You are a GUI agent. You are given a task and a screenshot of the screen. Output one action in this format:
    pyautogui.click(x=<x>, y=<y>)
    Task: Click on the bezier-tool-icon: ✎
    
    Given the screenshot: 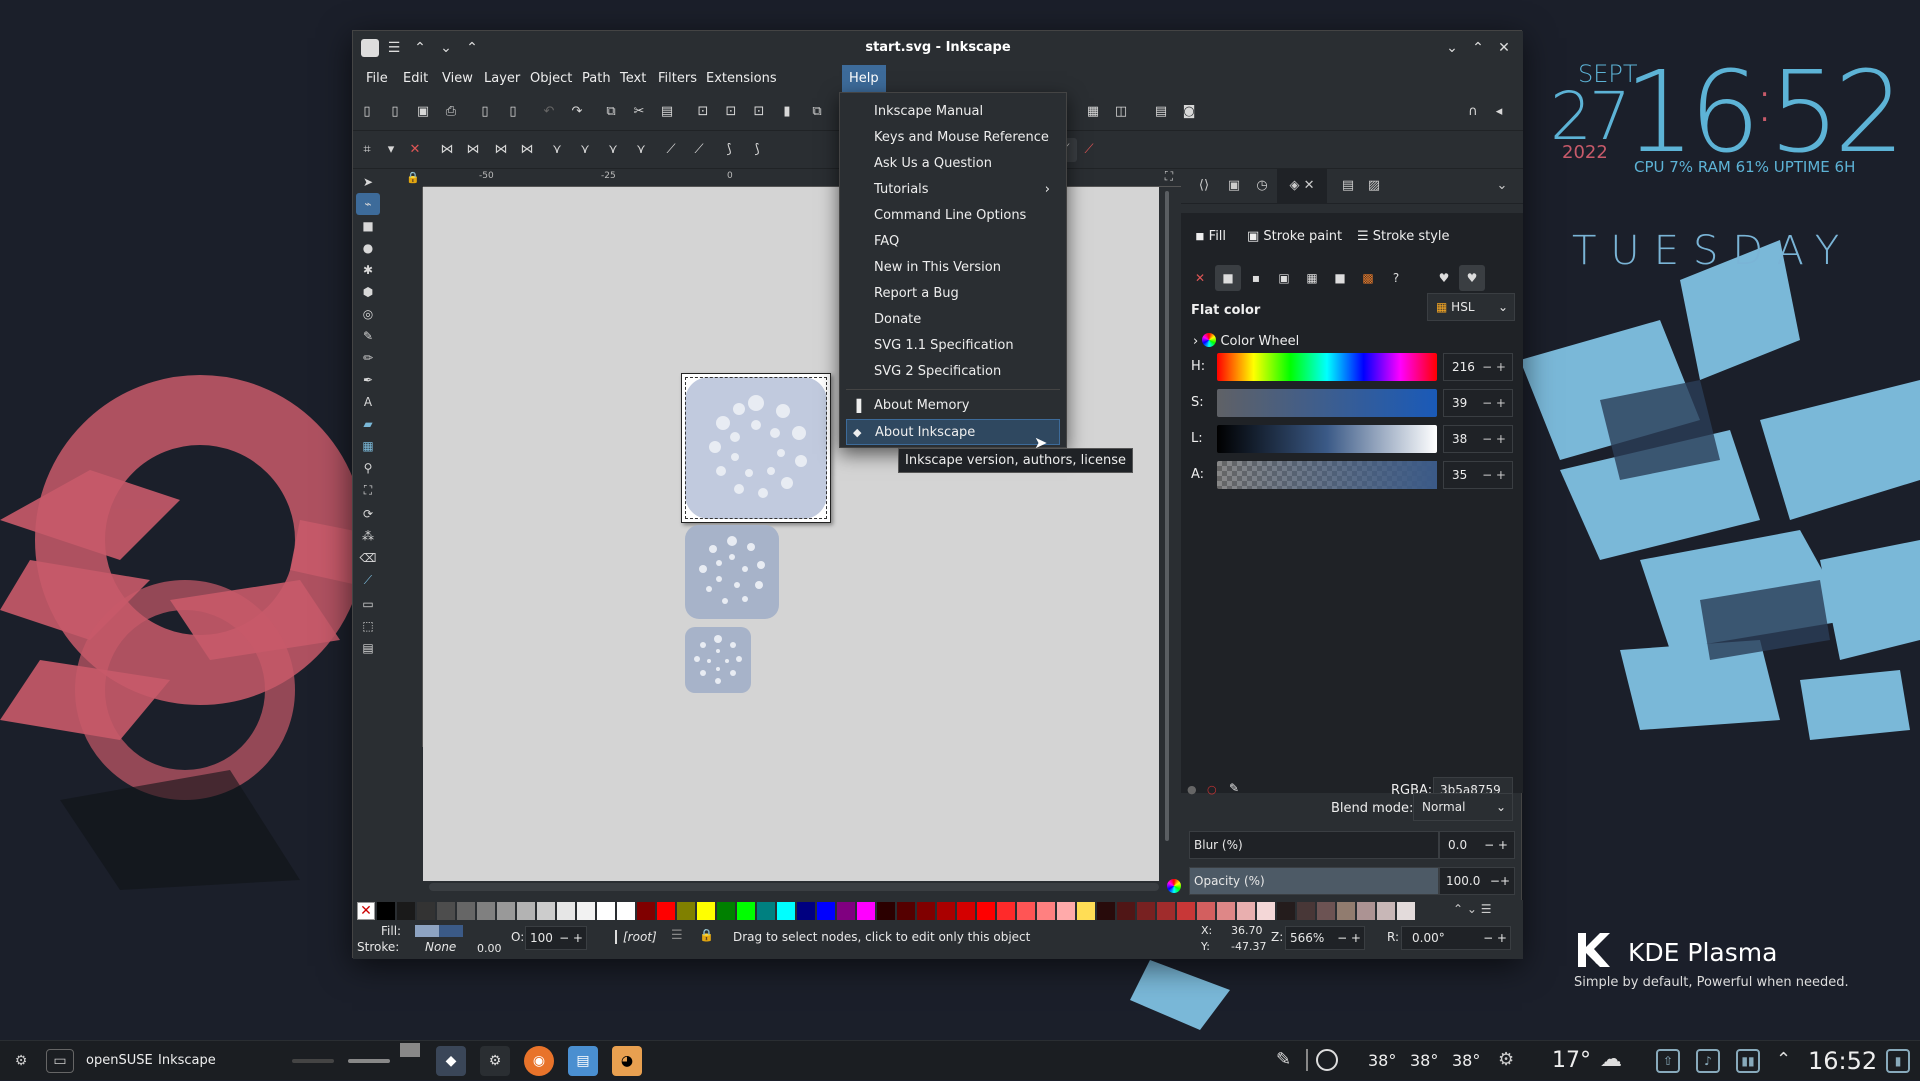 What is the action you would take?
    pyautogui.click(x=368, y=336)
    